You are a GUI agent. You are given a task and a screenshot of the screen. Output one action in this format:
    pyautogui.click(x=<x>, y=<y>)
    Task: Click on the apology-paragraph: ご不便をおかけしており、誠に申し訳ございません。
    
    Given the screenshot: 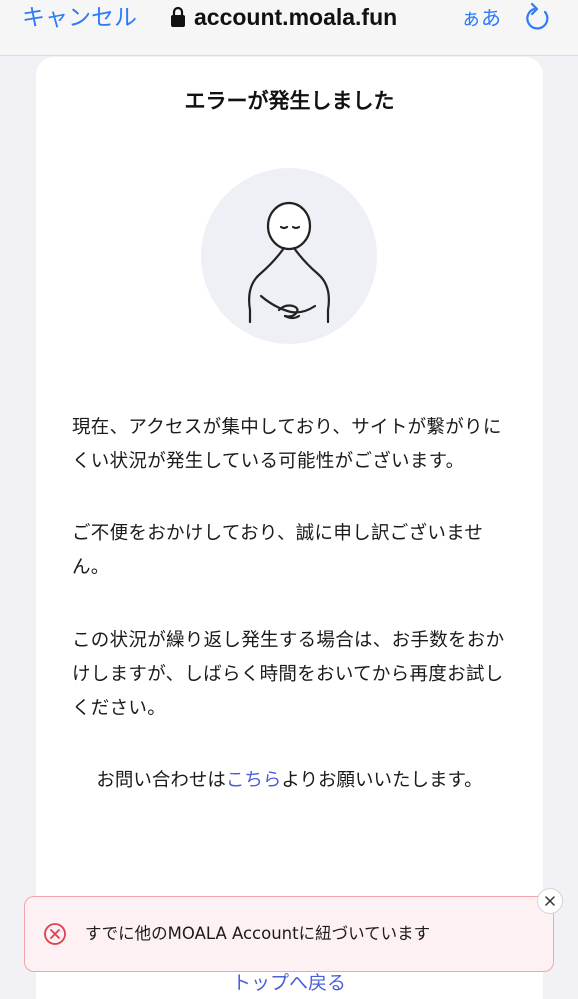 What is the action you would take?
    pyautogui.click(x=278, y=550)
    